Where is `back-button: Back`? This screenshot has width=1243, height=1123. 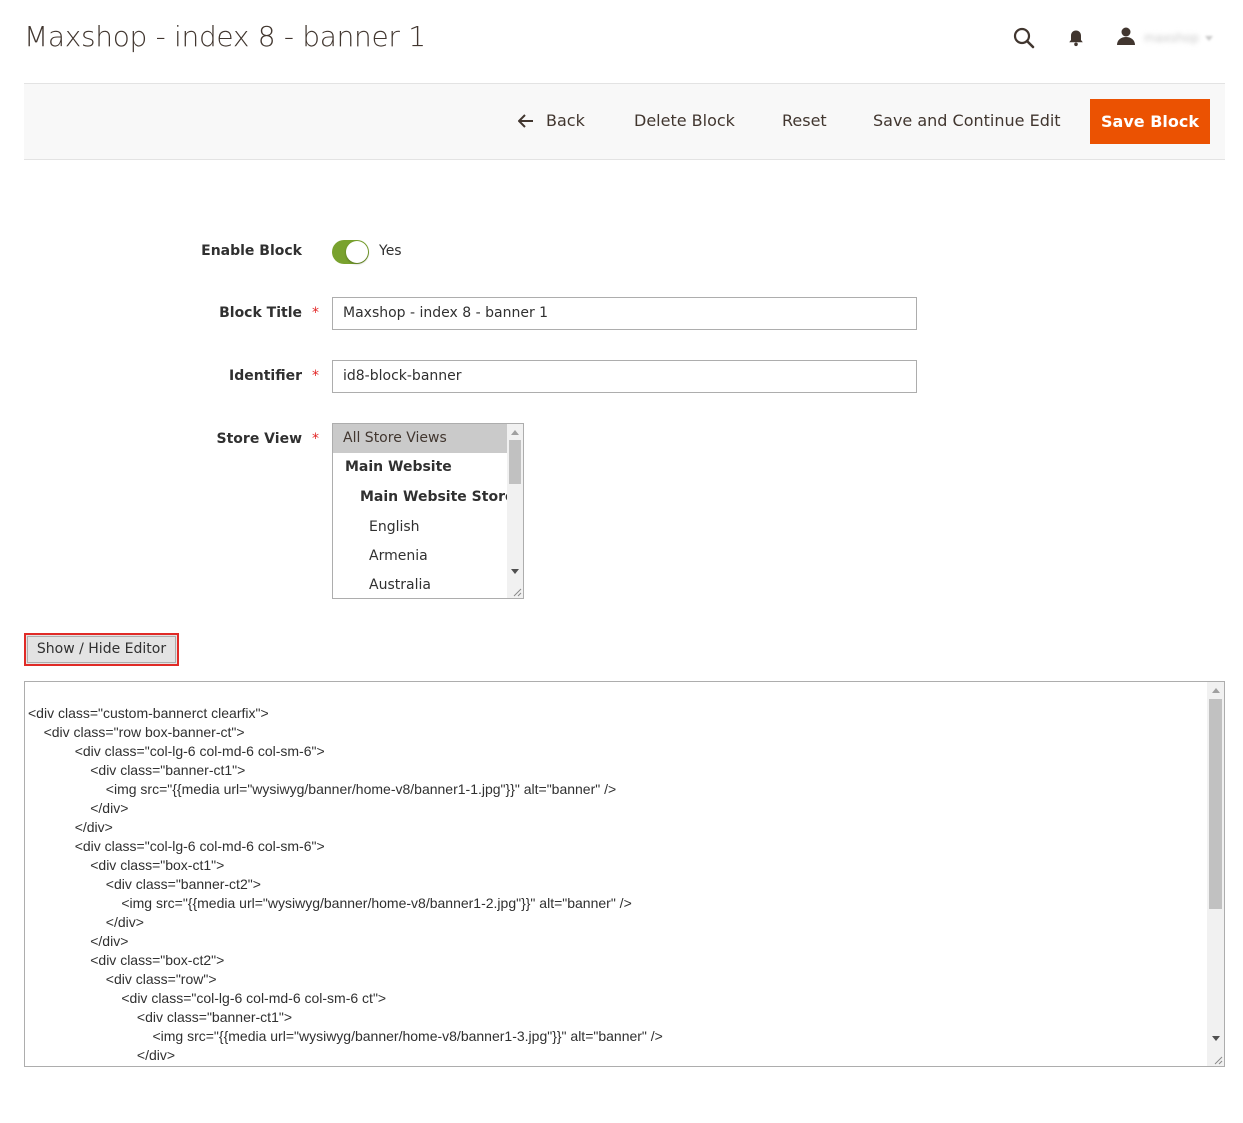
back-button: Back is located at coordinates (551, 121).